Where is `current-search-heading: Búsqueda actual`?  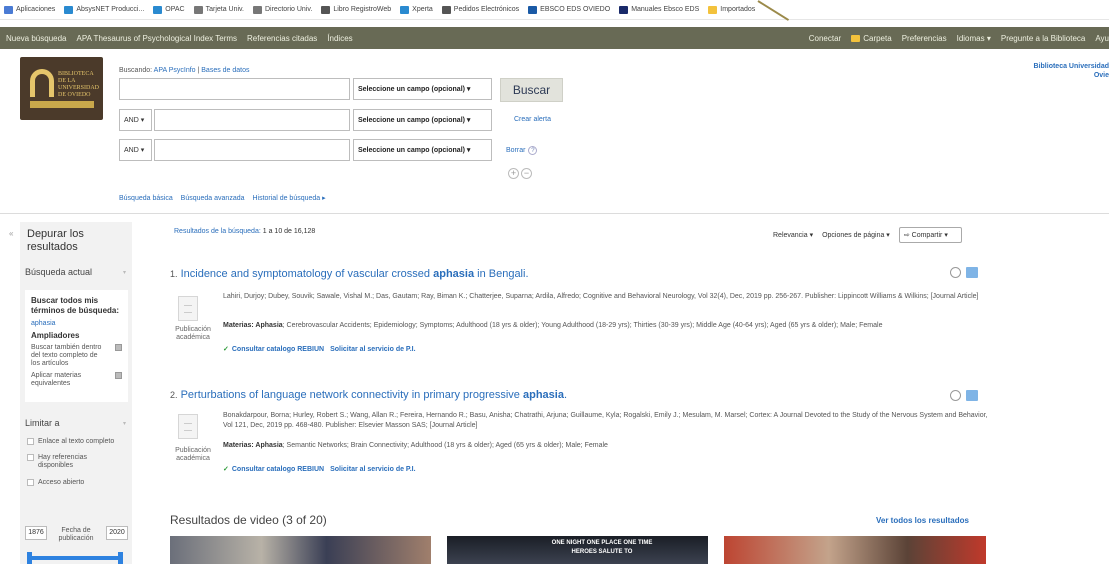
current-search-heading: Búsqueda actual is located at coordinates (58, 272).